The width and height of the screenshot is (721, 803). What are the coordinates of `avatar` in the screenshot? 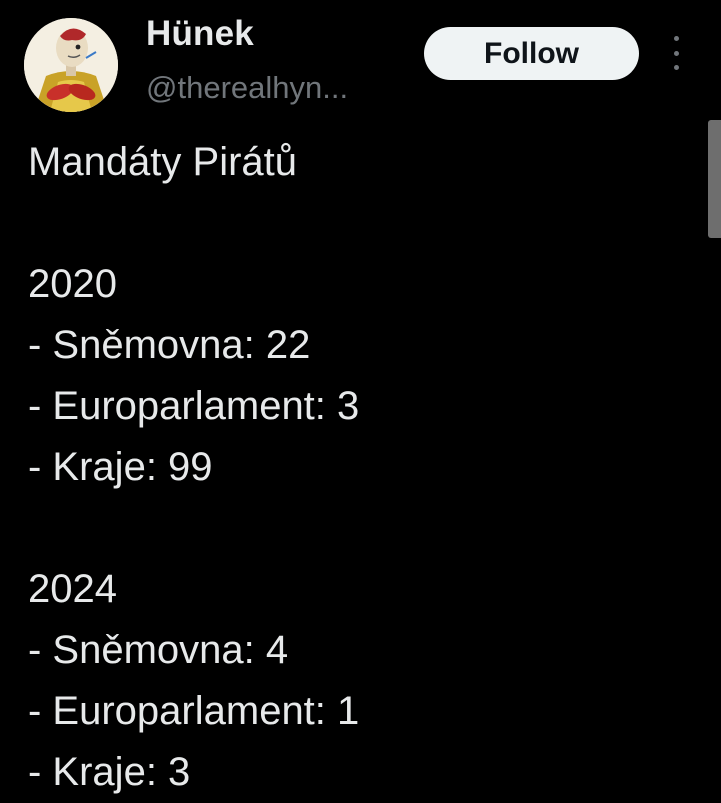 It's located at (71, 65).